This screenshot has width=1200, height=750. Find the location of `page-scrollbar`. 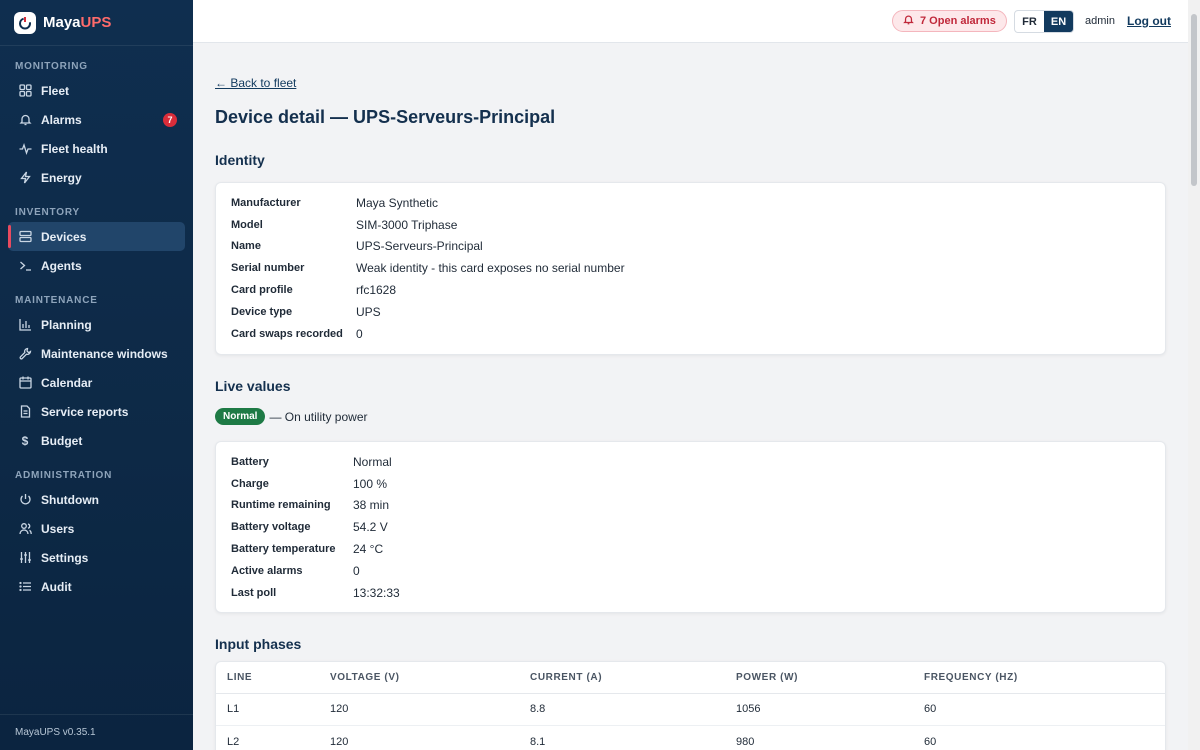

page-scrollbar is located at coordinates (1194, 375).